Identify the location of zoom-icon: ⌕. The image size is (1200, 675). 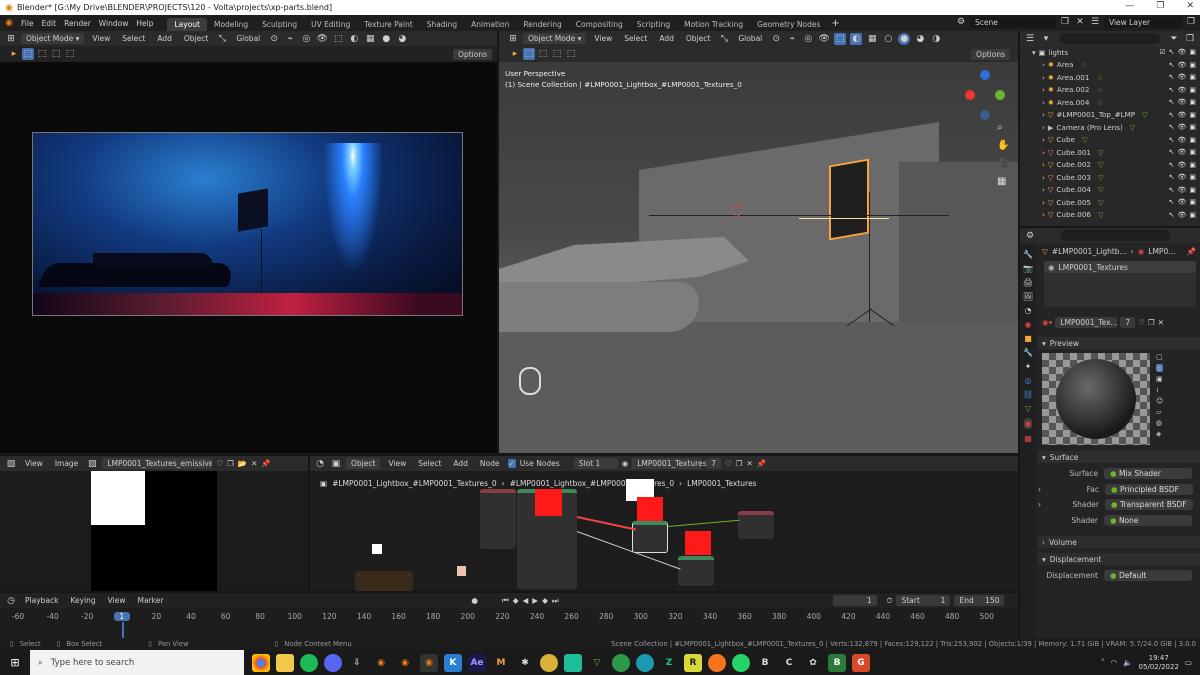
(1003, 127).